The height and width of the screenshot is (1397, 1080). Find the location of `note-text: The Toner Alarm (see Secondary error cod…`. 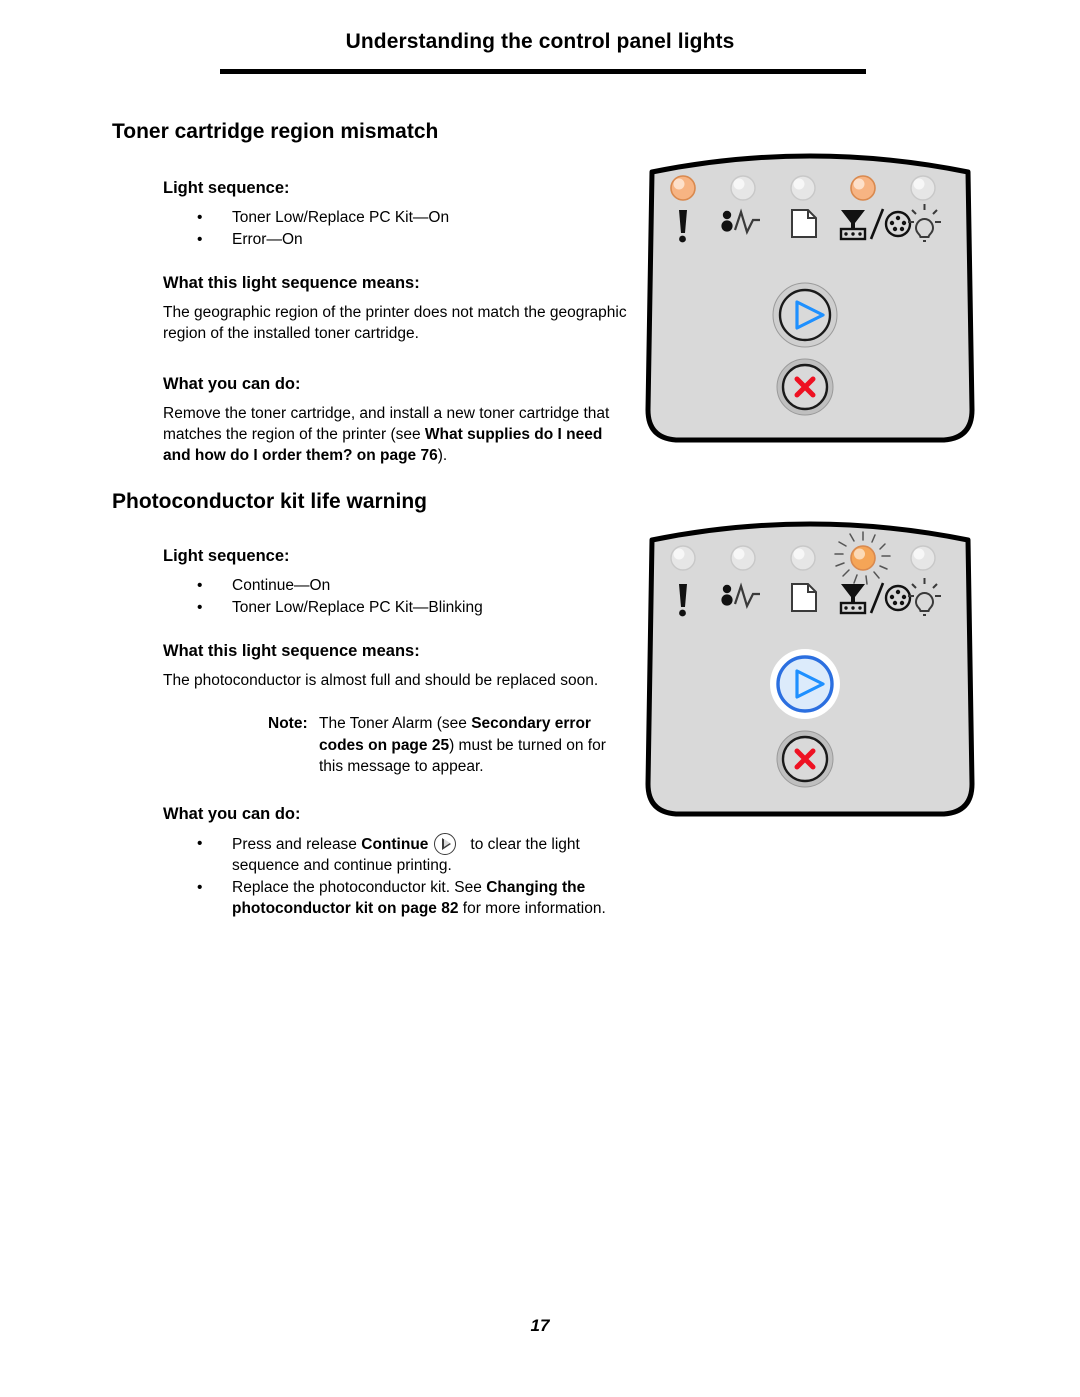

note-text: The Toner Alarm (see Secondary error cod… is located at coordinates (450, 745).